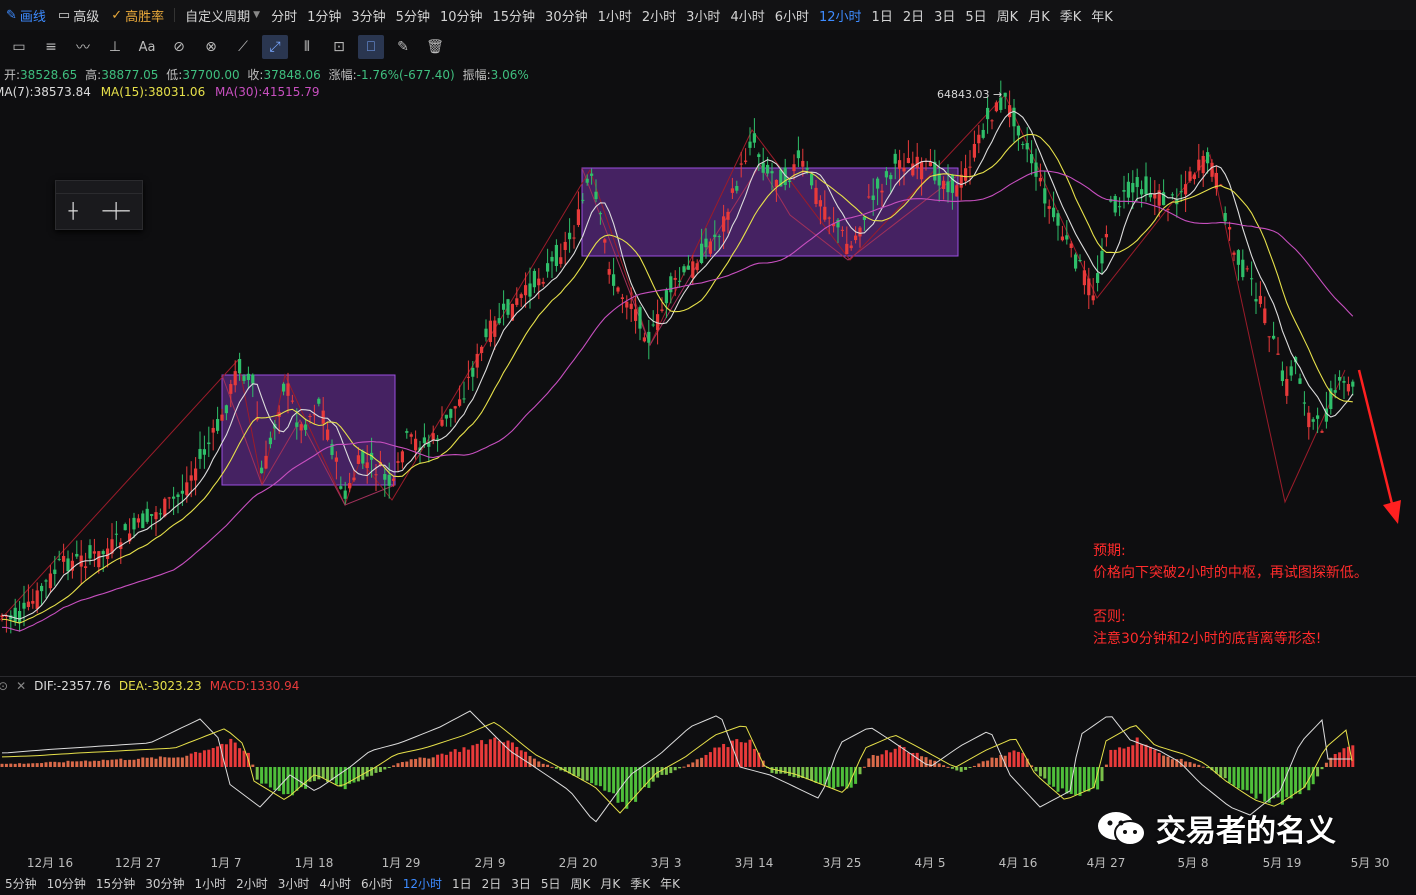 The height and width of the screenshot is (895, 1416). Describe the element at coordinates (551, 883) in the screenshot. I see `bottom-period-tab: 5日` at that location.